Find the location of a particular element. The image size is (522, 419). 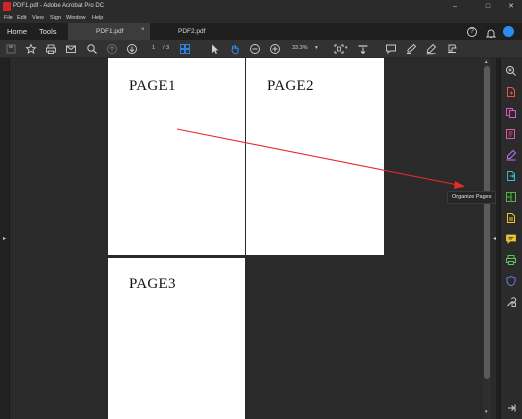

scan-ocr-icon is located at coordinates (511, 218).